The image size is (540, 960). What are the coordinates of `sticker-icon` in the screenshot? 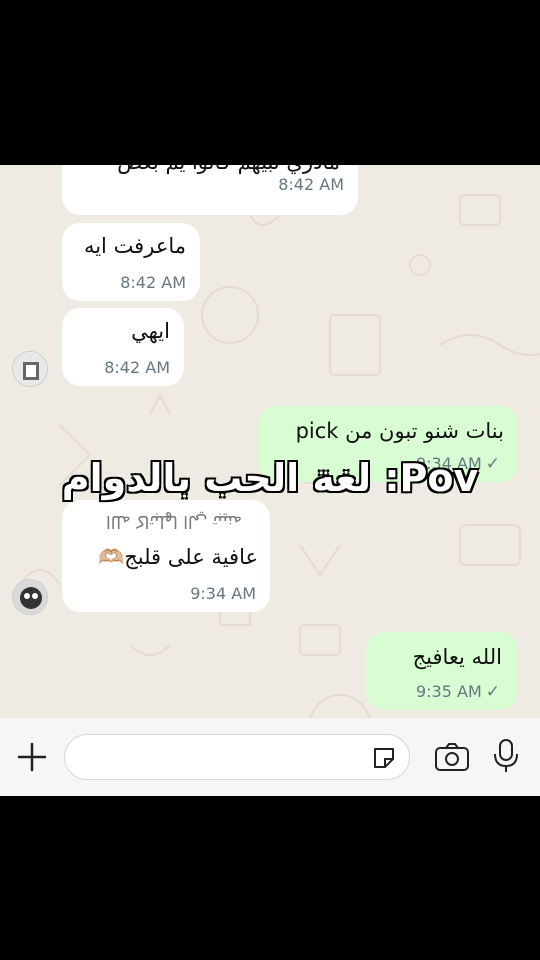 It's located at (384, 760).